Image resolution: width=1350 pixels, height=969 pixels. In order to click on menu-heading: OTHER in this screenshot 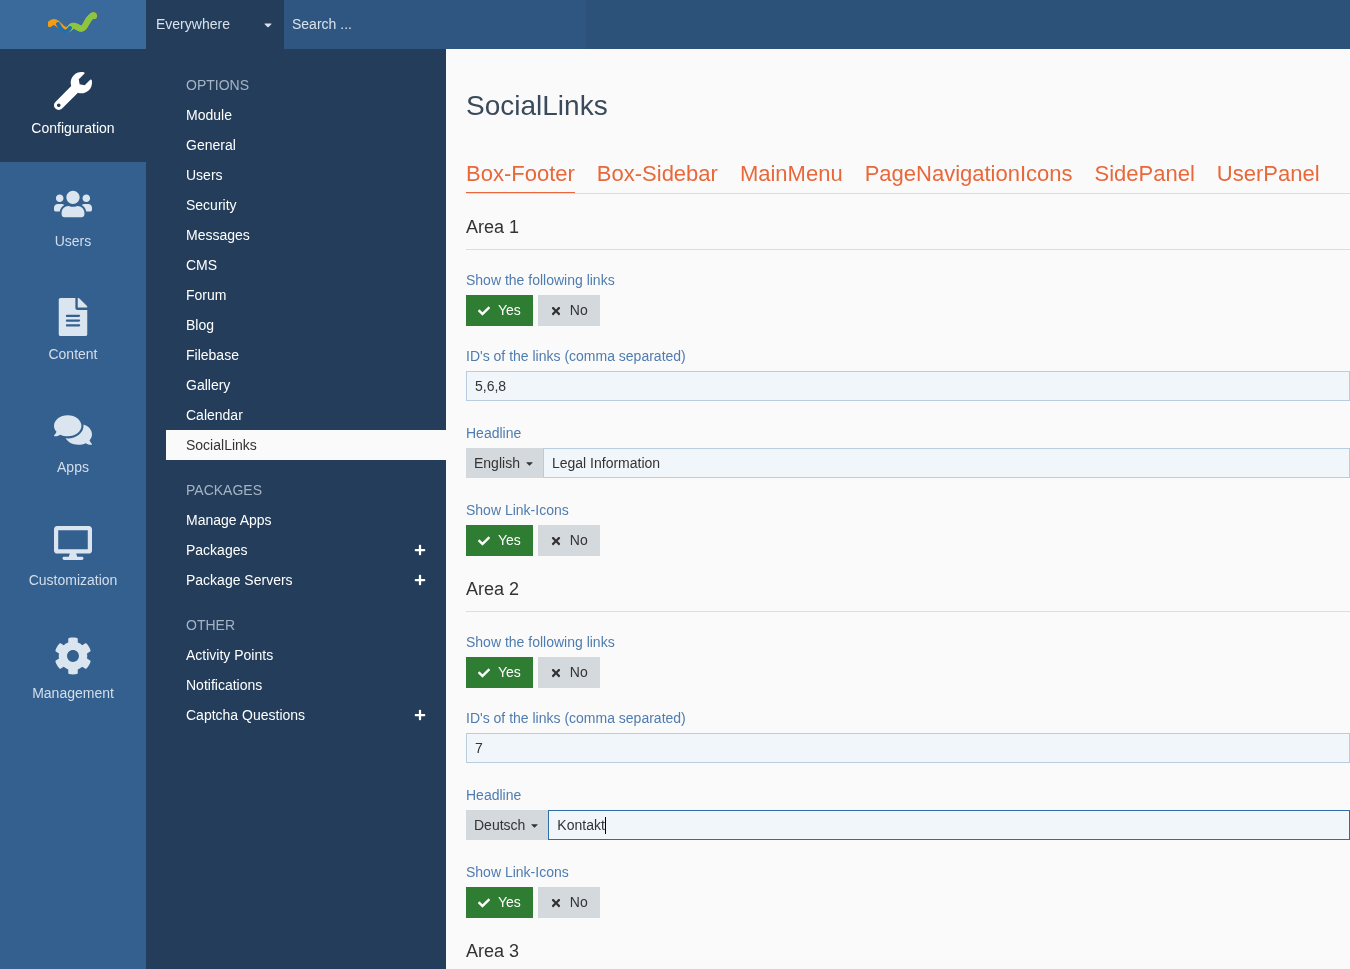, I will do `click(210, 625)`.